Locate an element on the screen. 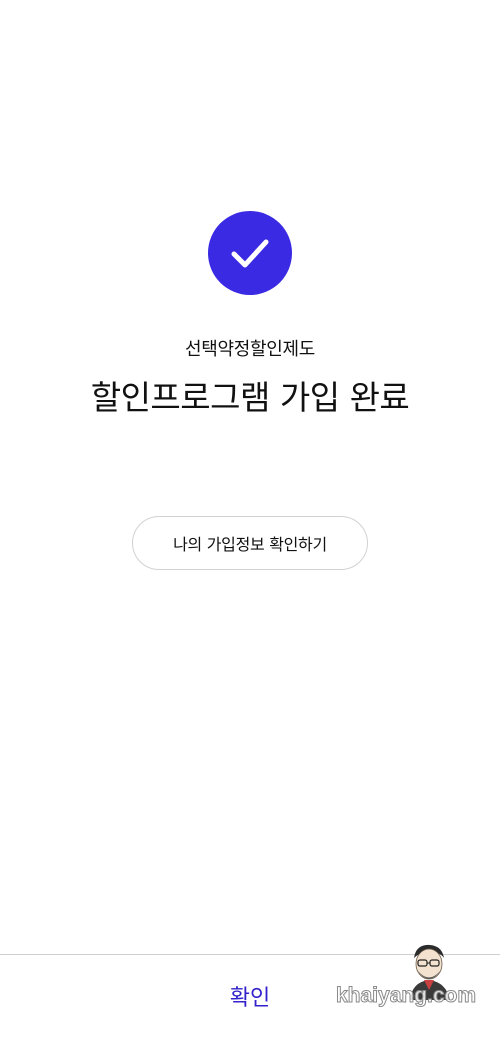 Image resolution: width=500 pixels, height=1037 pixels. view-my-subscription-button: 나의 가입정보 확인하기 is located at coordinates (250, 543).